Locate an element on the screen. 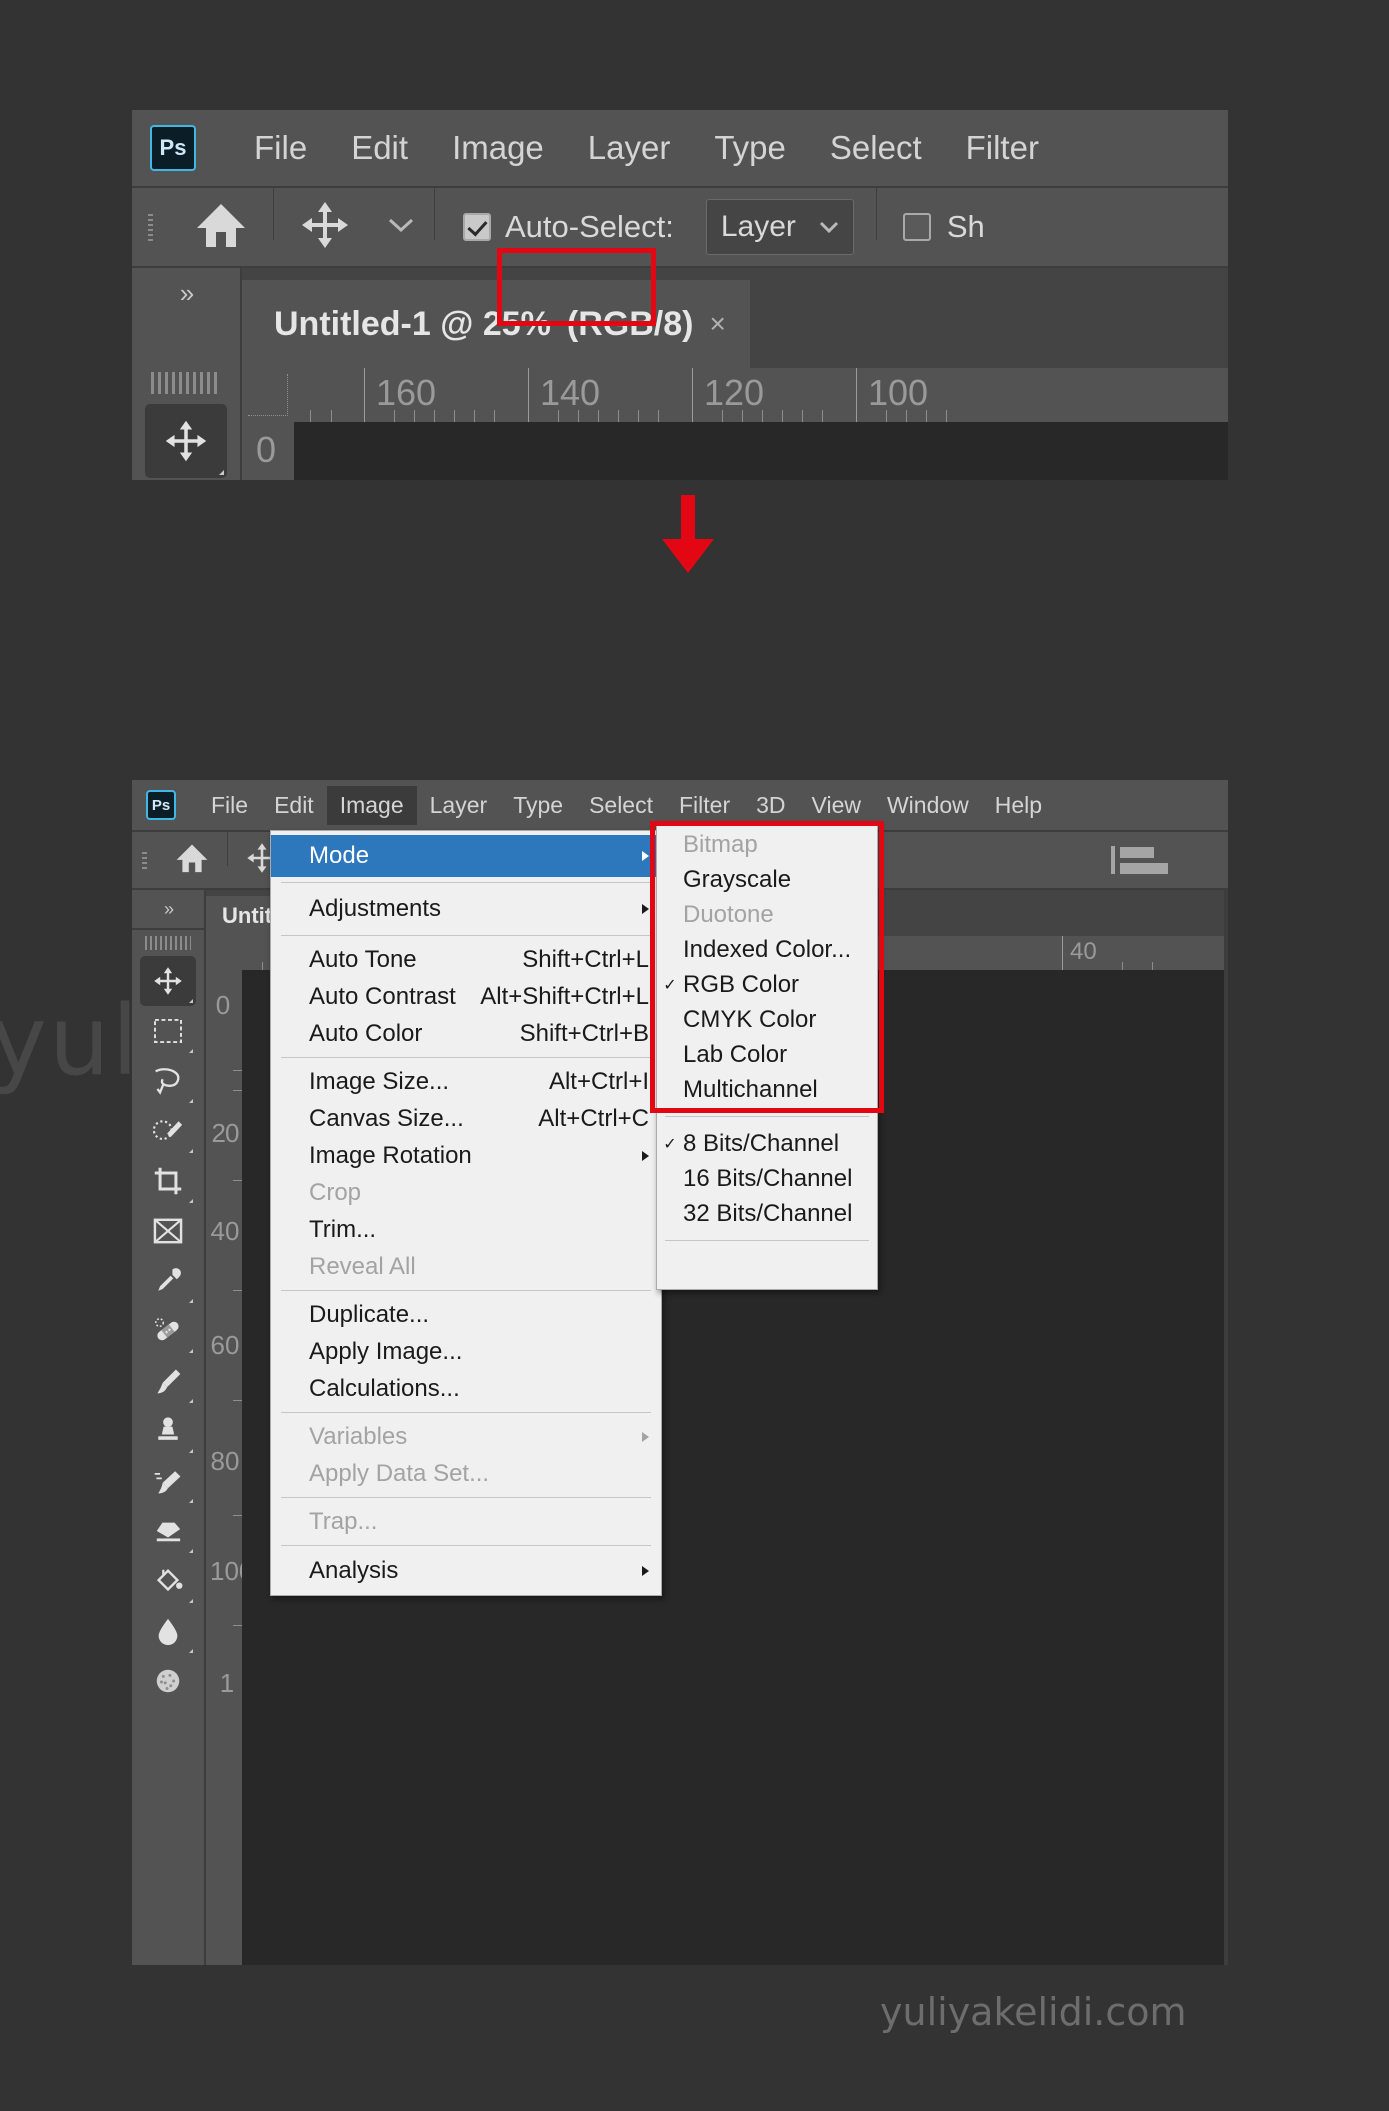 This screenshot has height=2111, width=1389. ruler-label: 1 is located at coordinates (227, 1683).